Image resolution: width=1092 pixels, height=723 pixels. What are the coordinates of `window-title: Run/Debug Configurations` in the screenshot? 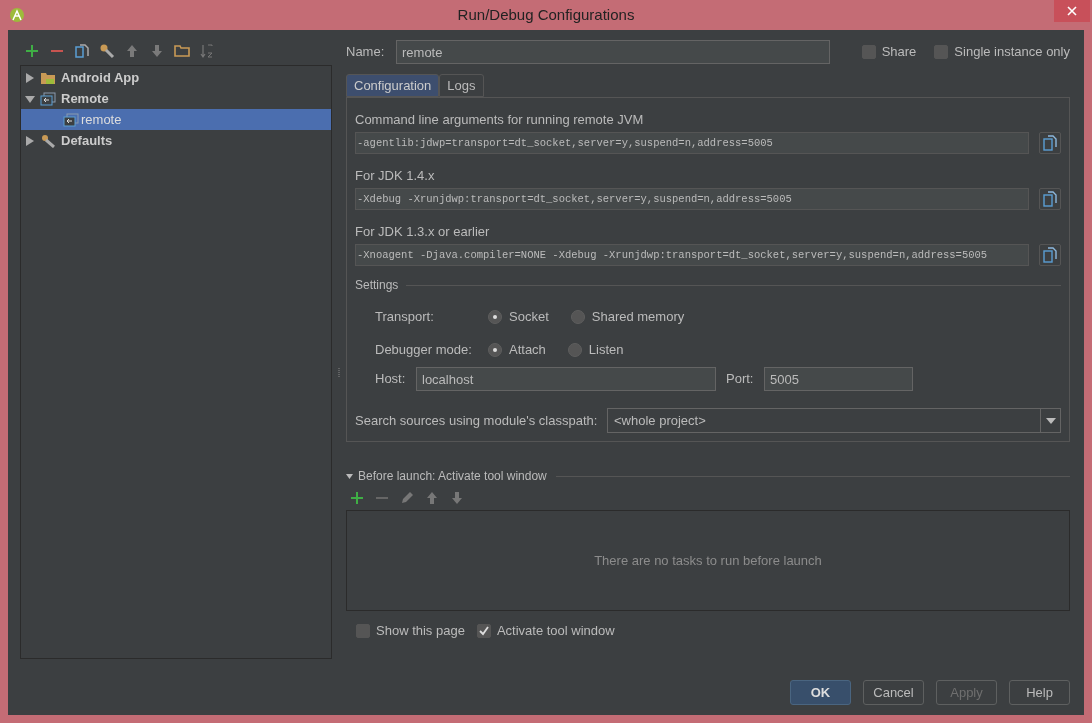 It's located at (546, 15).